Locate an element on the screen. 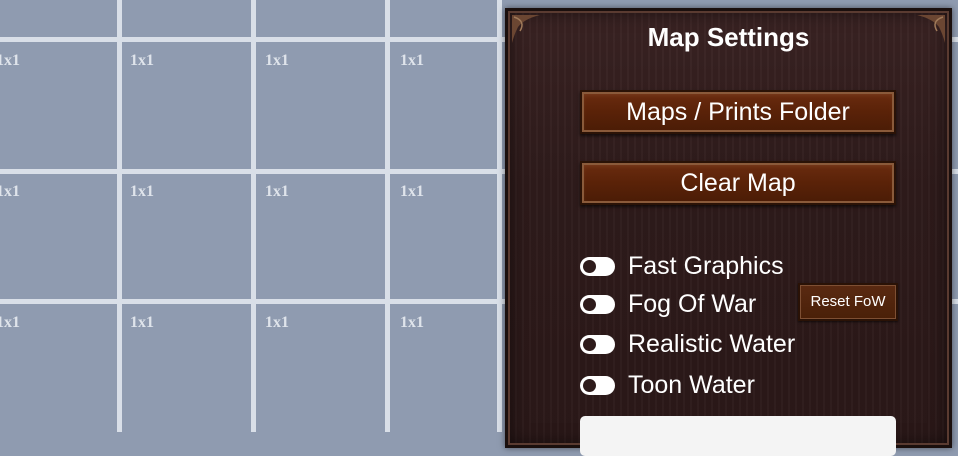 The image size is (958, 456). panel-title: Map Settings is located at coordinates (728, 37).